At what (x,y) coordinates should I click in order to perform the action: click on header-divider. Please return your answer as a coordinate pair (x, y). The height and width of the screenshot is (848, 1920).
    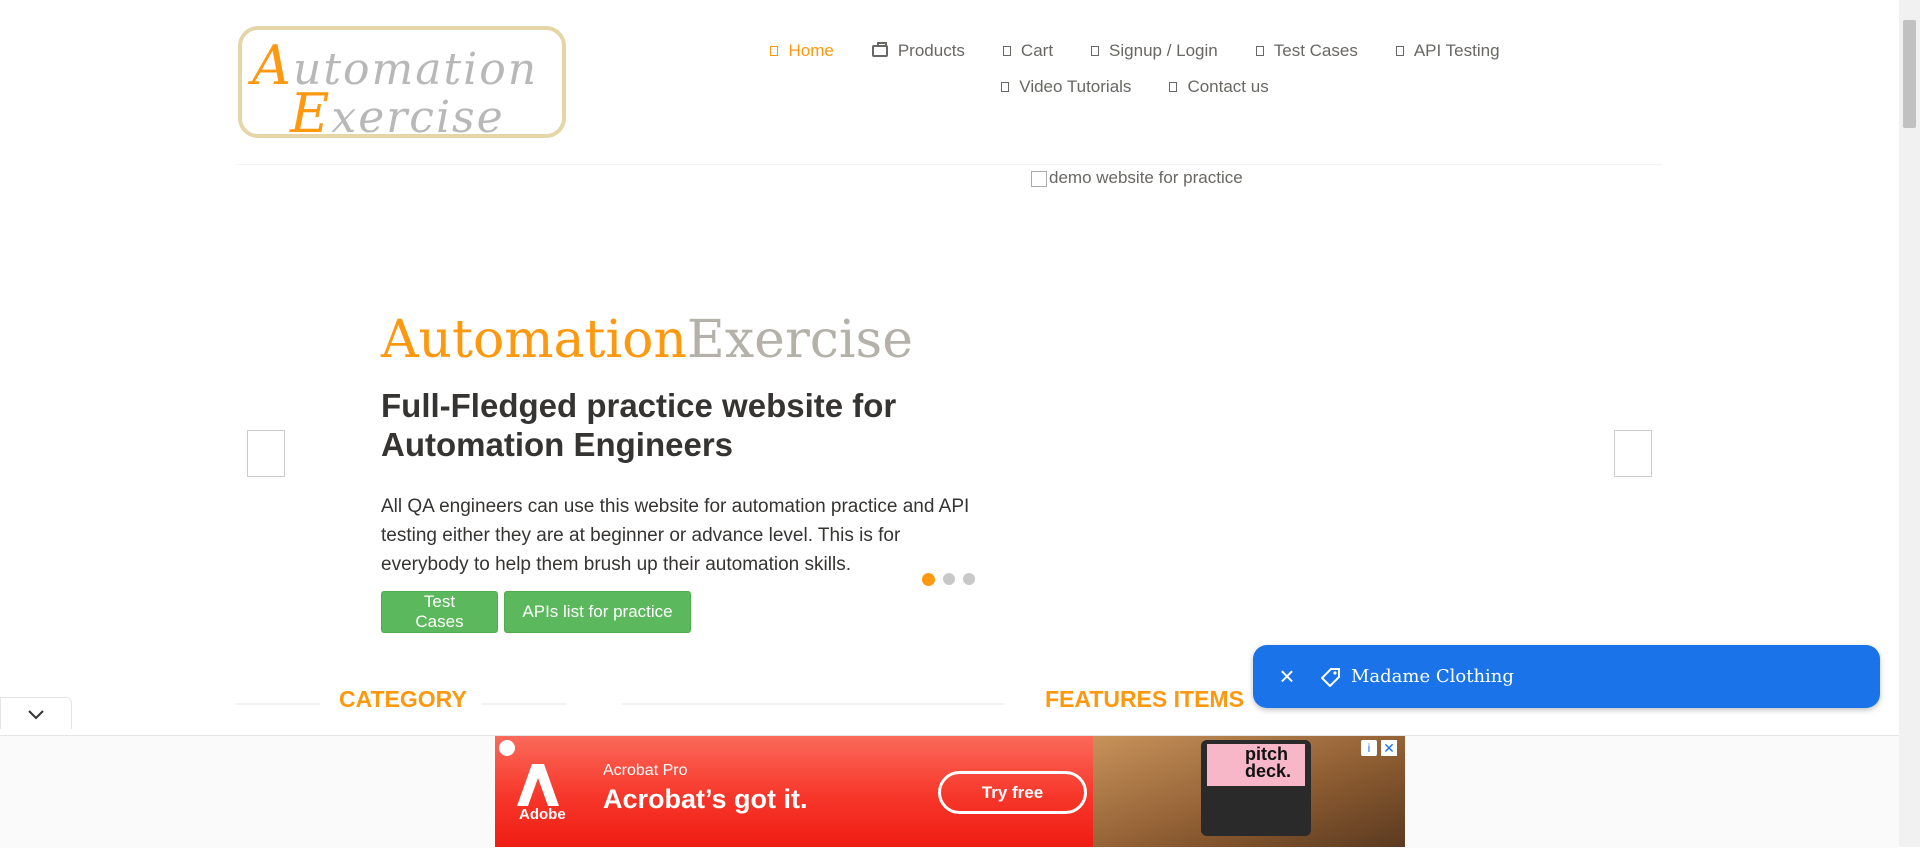
    Looking at the image, I should click on (949, 164).